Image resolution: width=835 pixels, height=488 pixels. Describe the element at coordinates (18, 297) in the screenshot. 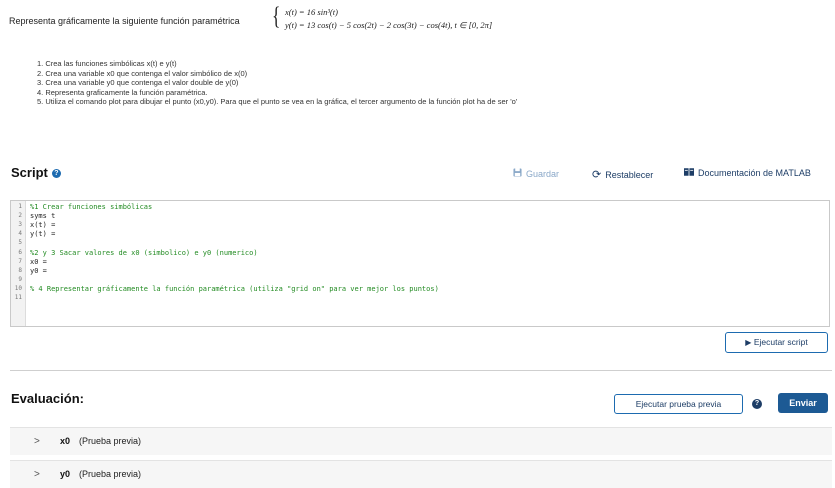

I see `line-number: 11` at that location.